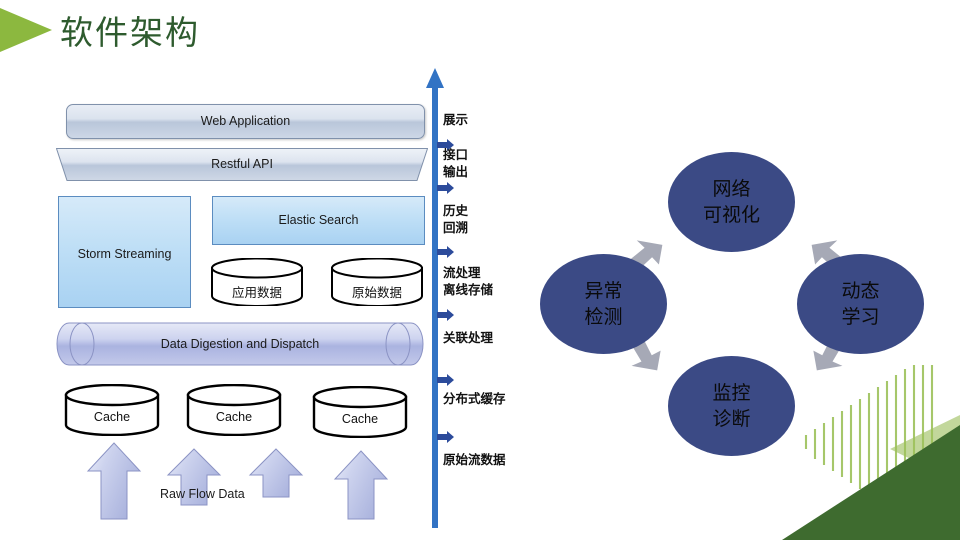 The height and width of the screenshot is (540, 960). I want to click on processing-stage-axis, so click(435, 298).